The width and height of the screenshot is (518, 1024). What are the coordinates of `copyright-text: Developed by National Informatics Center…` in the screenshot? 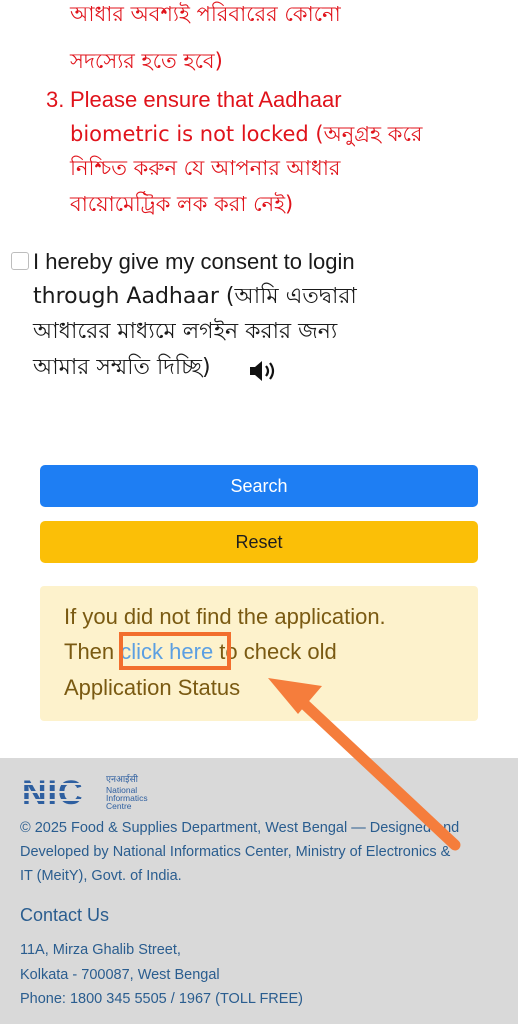 It's located at (235, 852).